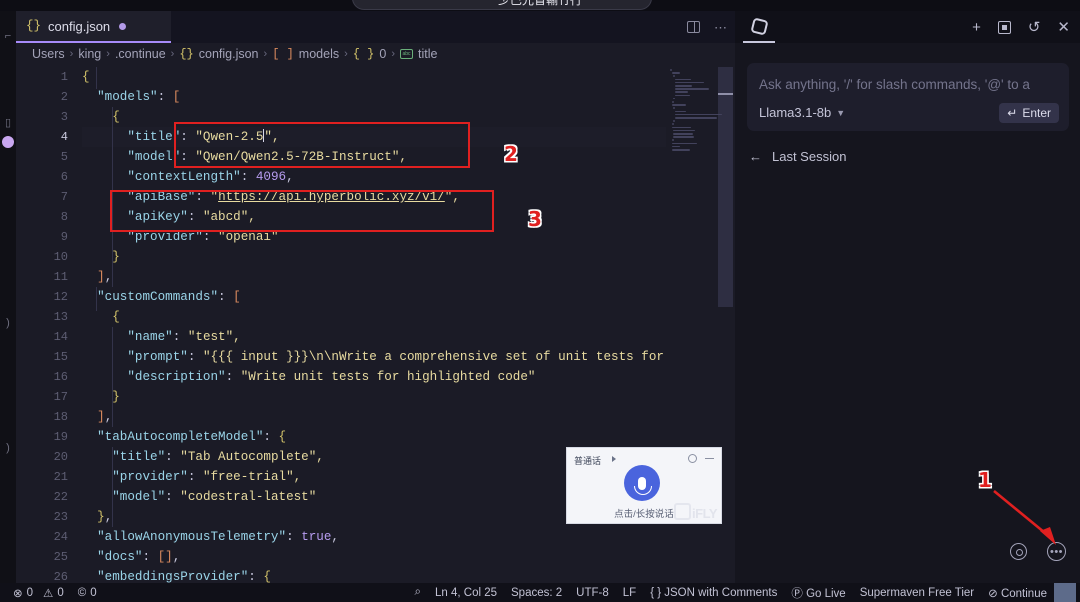  I want to click on code-token: "free-trial",, so click(252, 477).